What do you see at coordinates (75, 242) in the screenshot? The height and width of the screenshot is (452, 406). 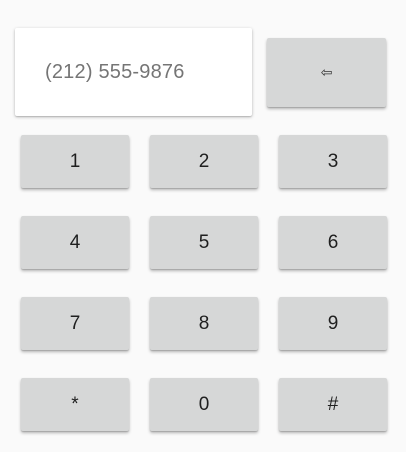 I see `key-4-button: 4` at bounding box center [75, 242].